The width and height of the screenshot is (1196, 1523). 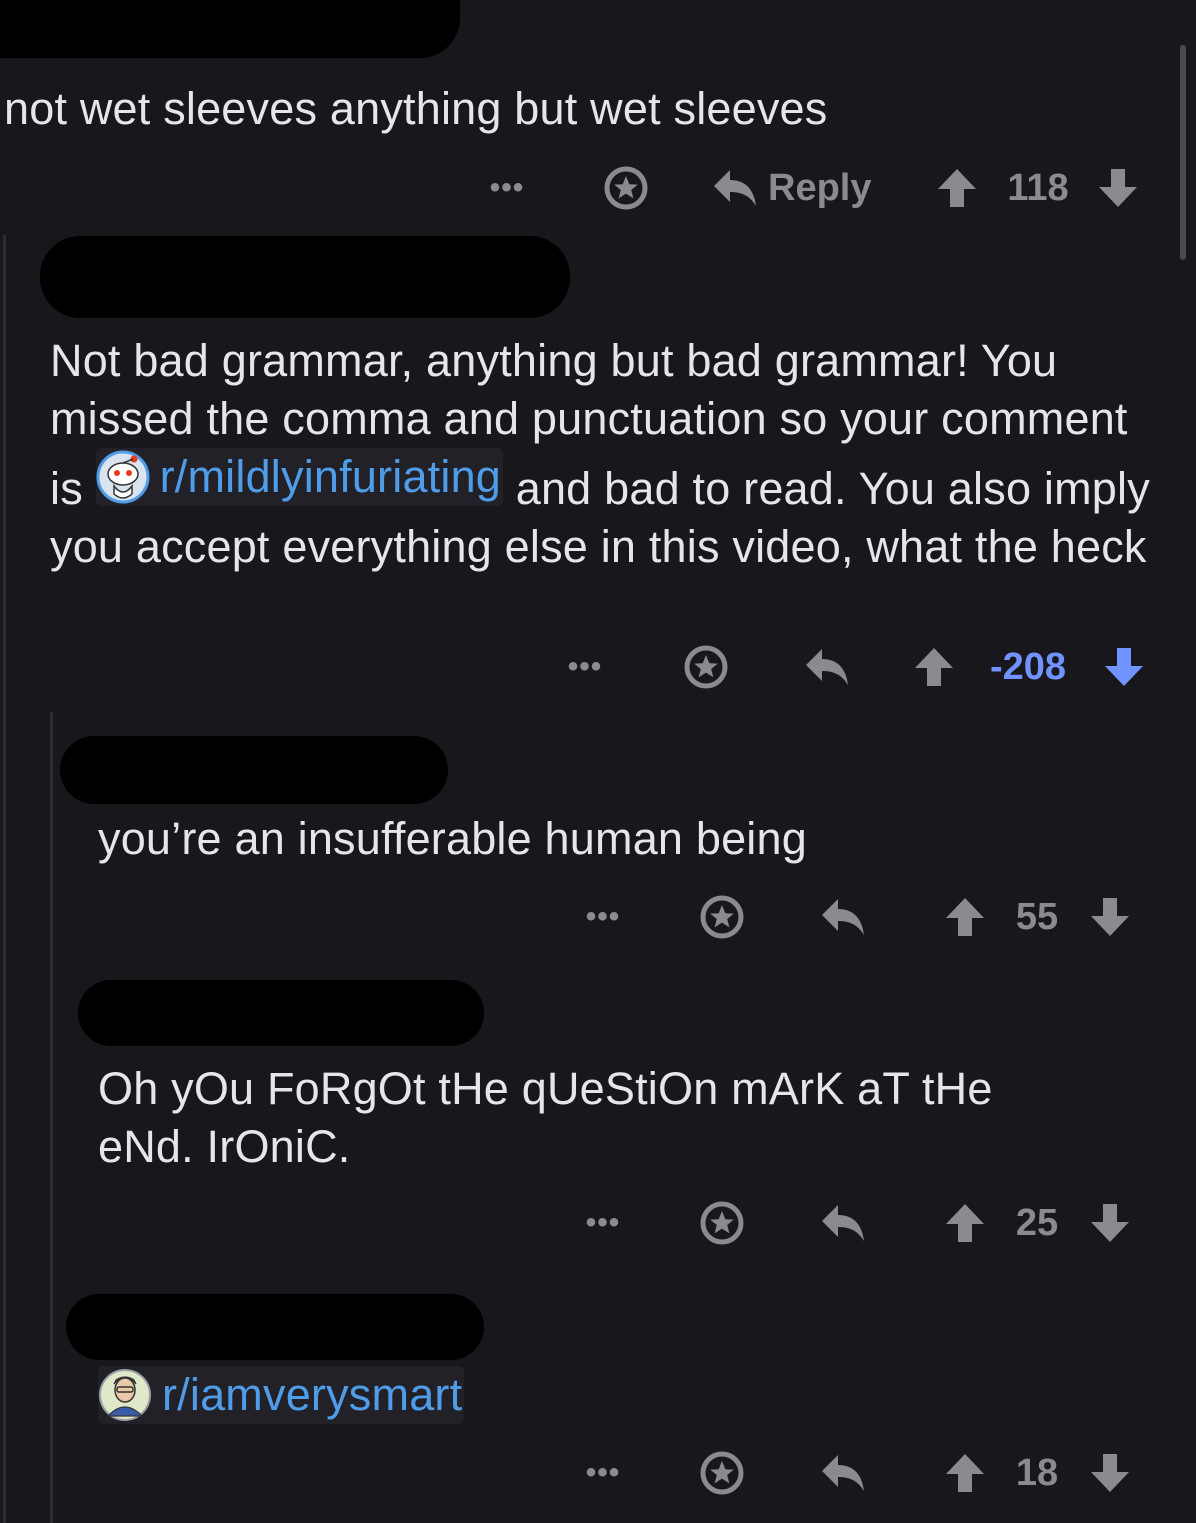 I want to click on subreddit-link: r/iamverysmart, so click(x=281, y=1395).